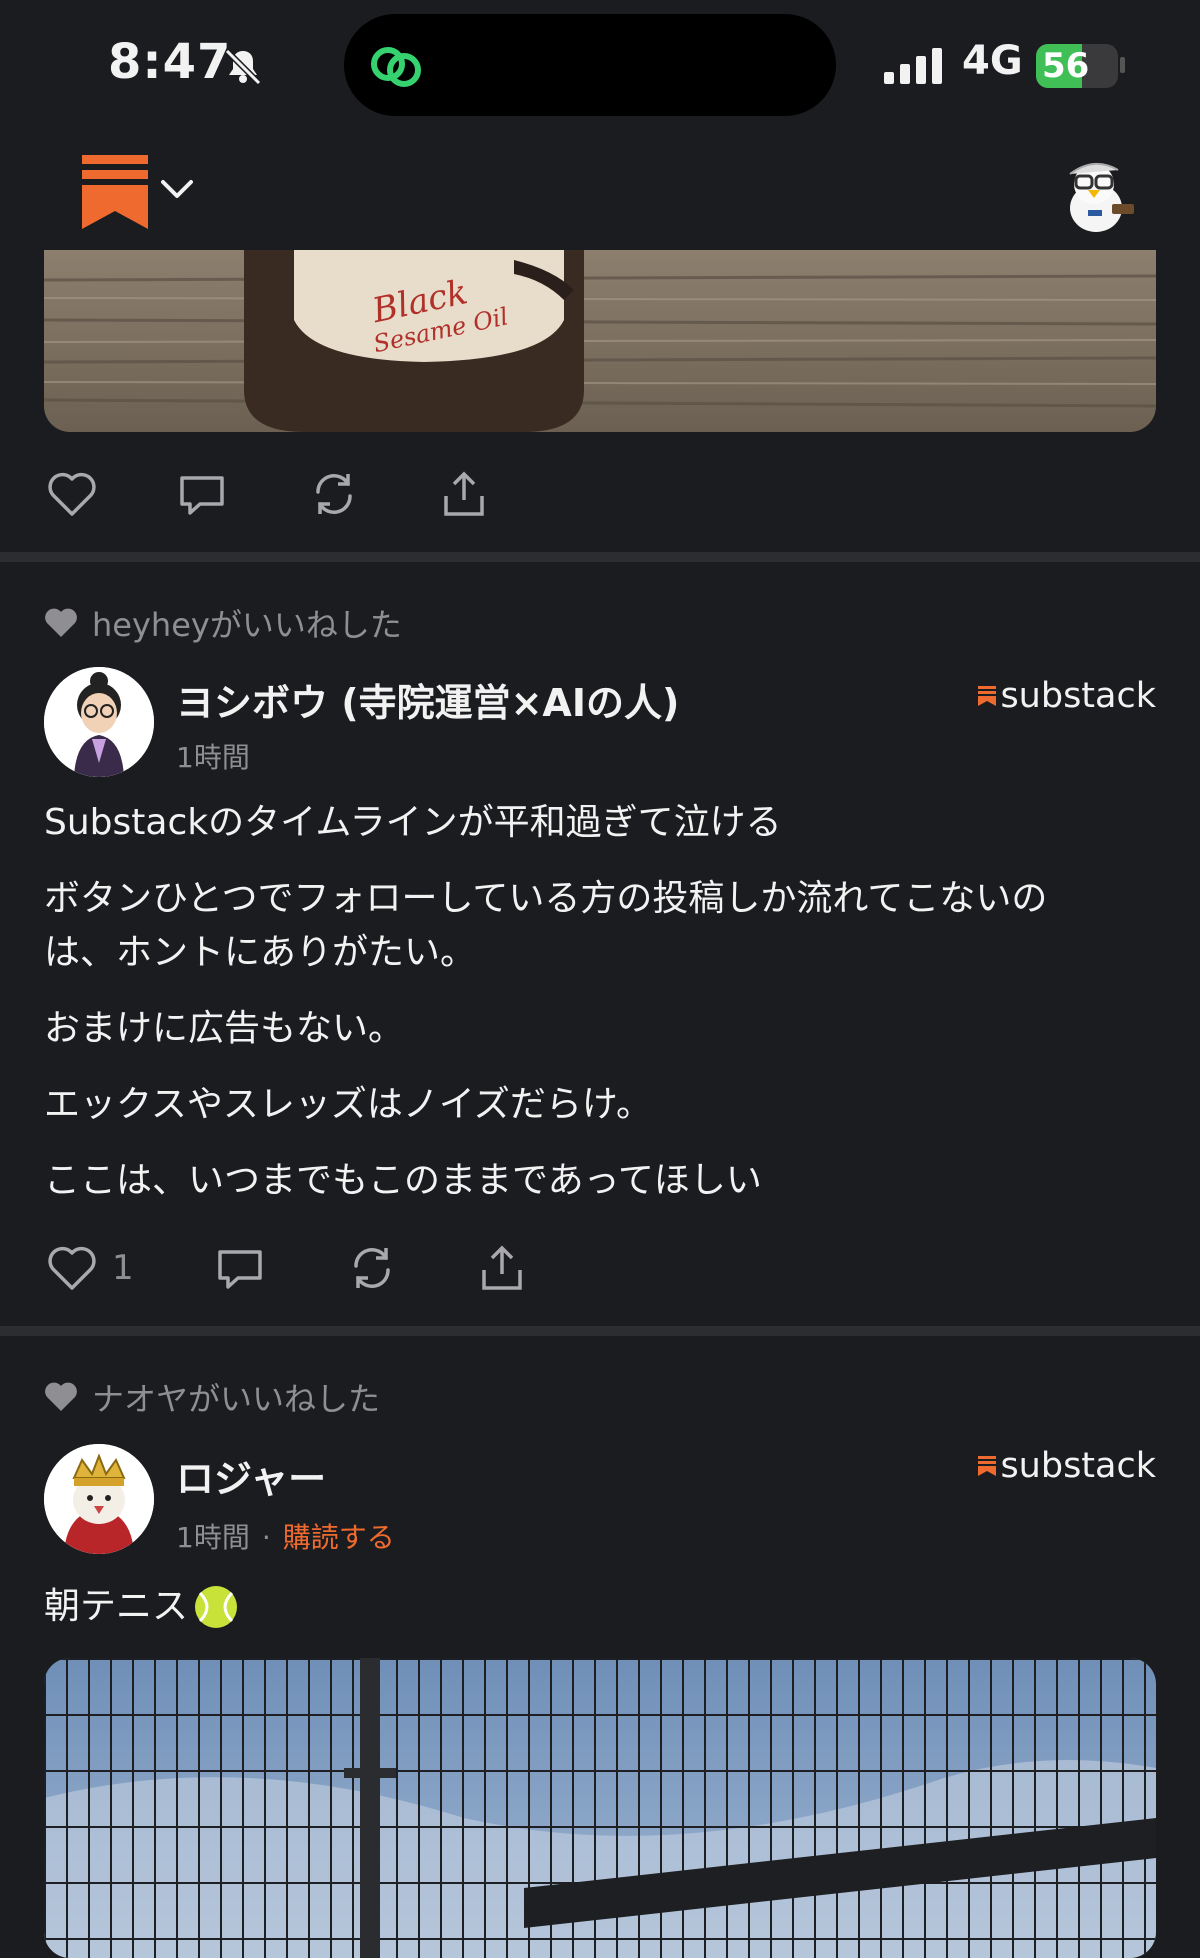 This screenshot has width=1200, height=1958. Describe the element at coordinates (590, 65) in the screenshot. I see `dynamic-island` at that location.